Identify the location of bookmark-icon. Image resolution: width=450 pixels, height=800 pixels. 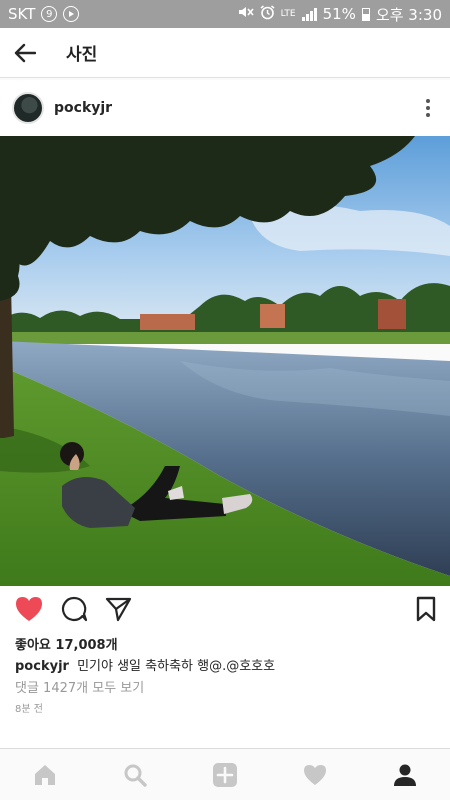
(426, 609).